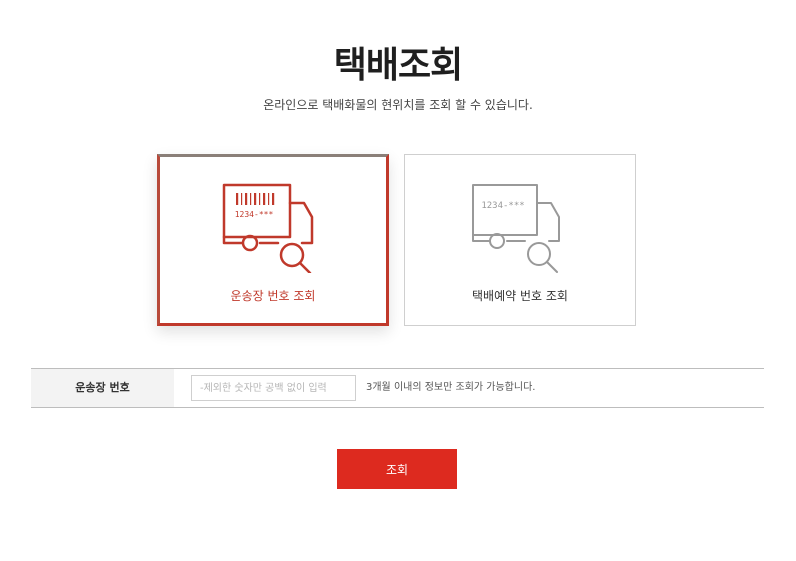  I want to click on option-reservation-label: 택배예약 번호 조회, so click(520, 296).